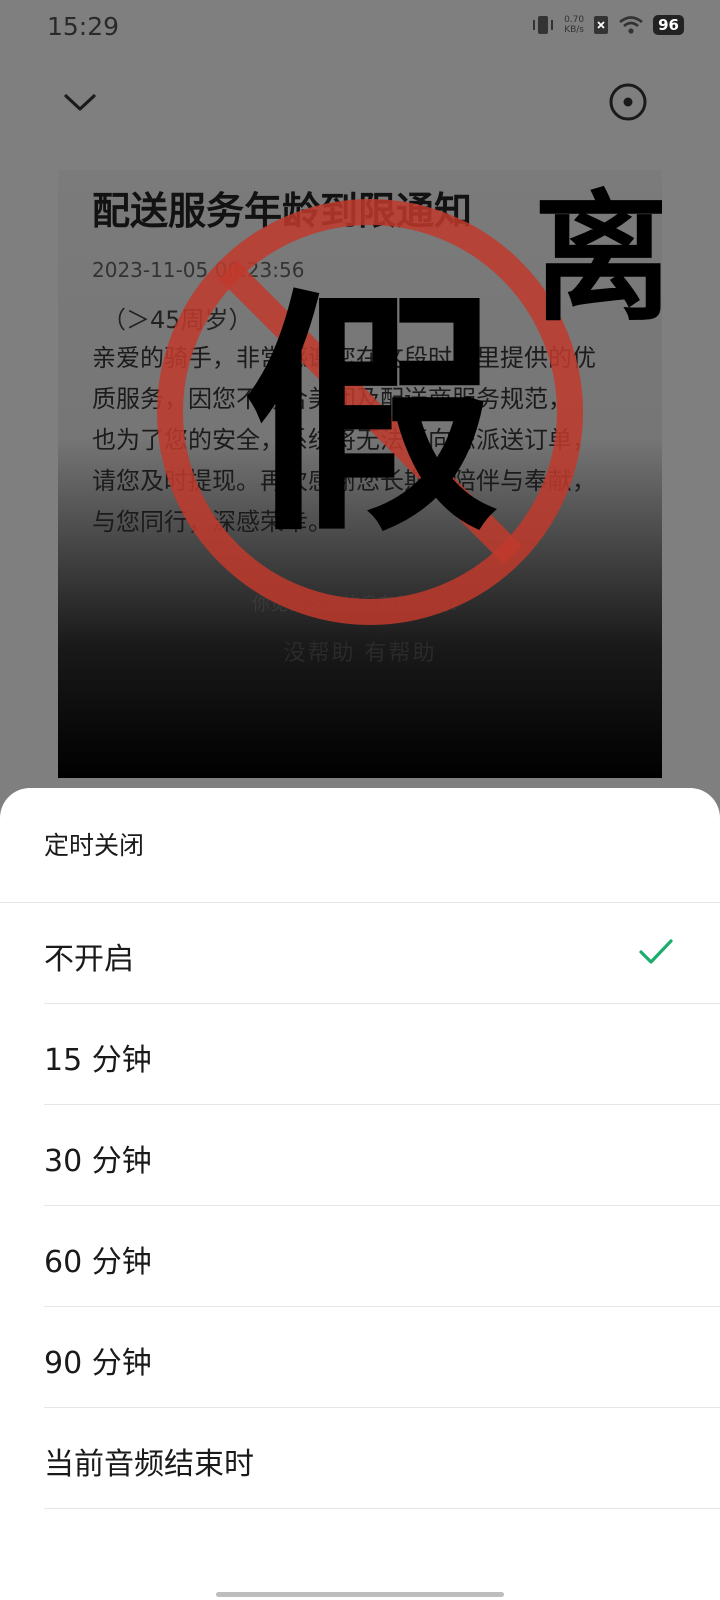  What do you see at coordinates (94, 845) in the screenshot?
I see `sheet-title: 定时关闭` at bounding box center [94, 845].